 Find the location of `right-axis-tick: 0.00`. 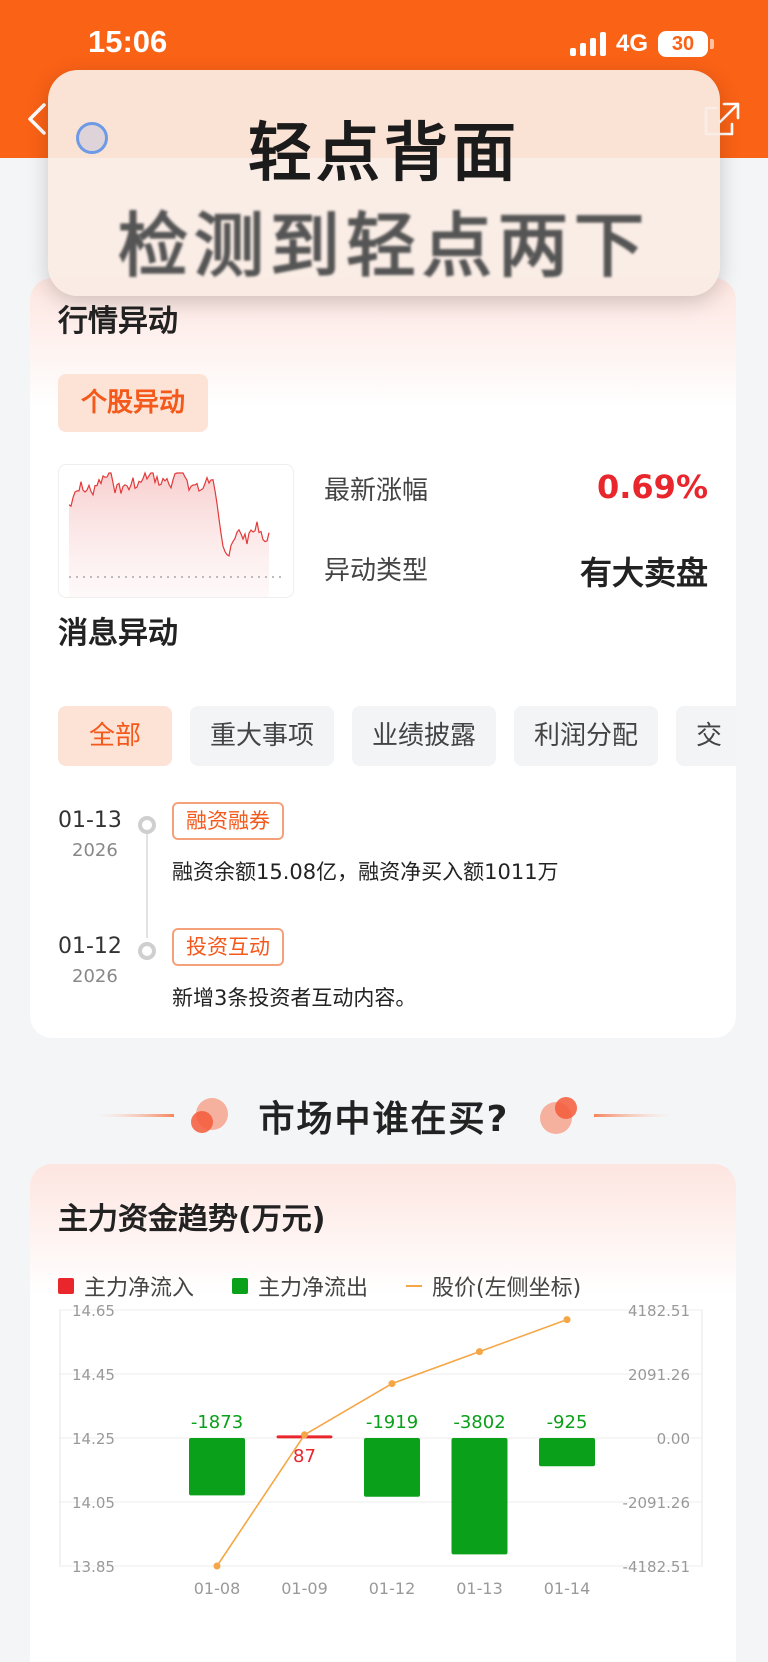

right-axis-tick: 0.00 is located at coordinates (673, 1439).